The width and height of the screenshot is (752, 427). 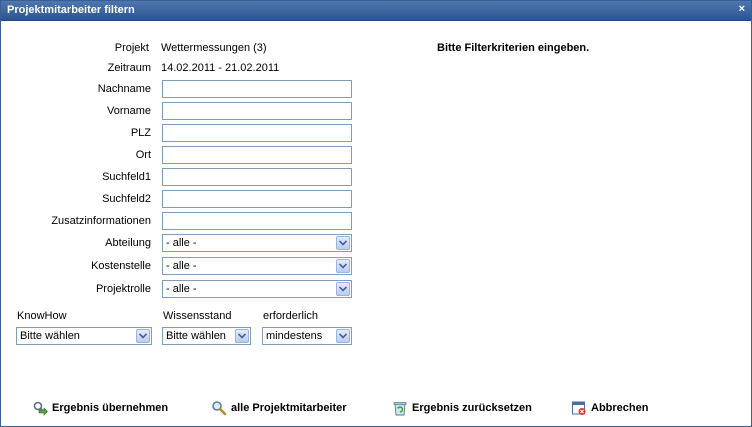 I want to click on nachname-input, so click(x=257, y=89).